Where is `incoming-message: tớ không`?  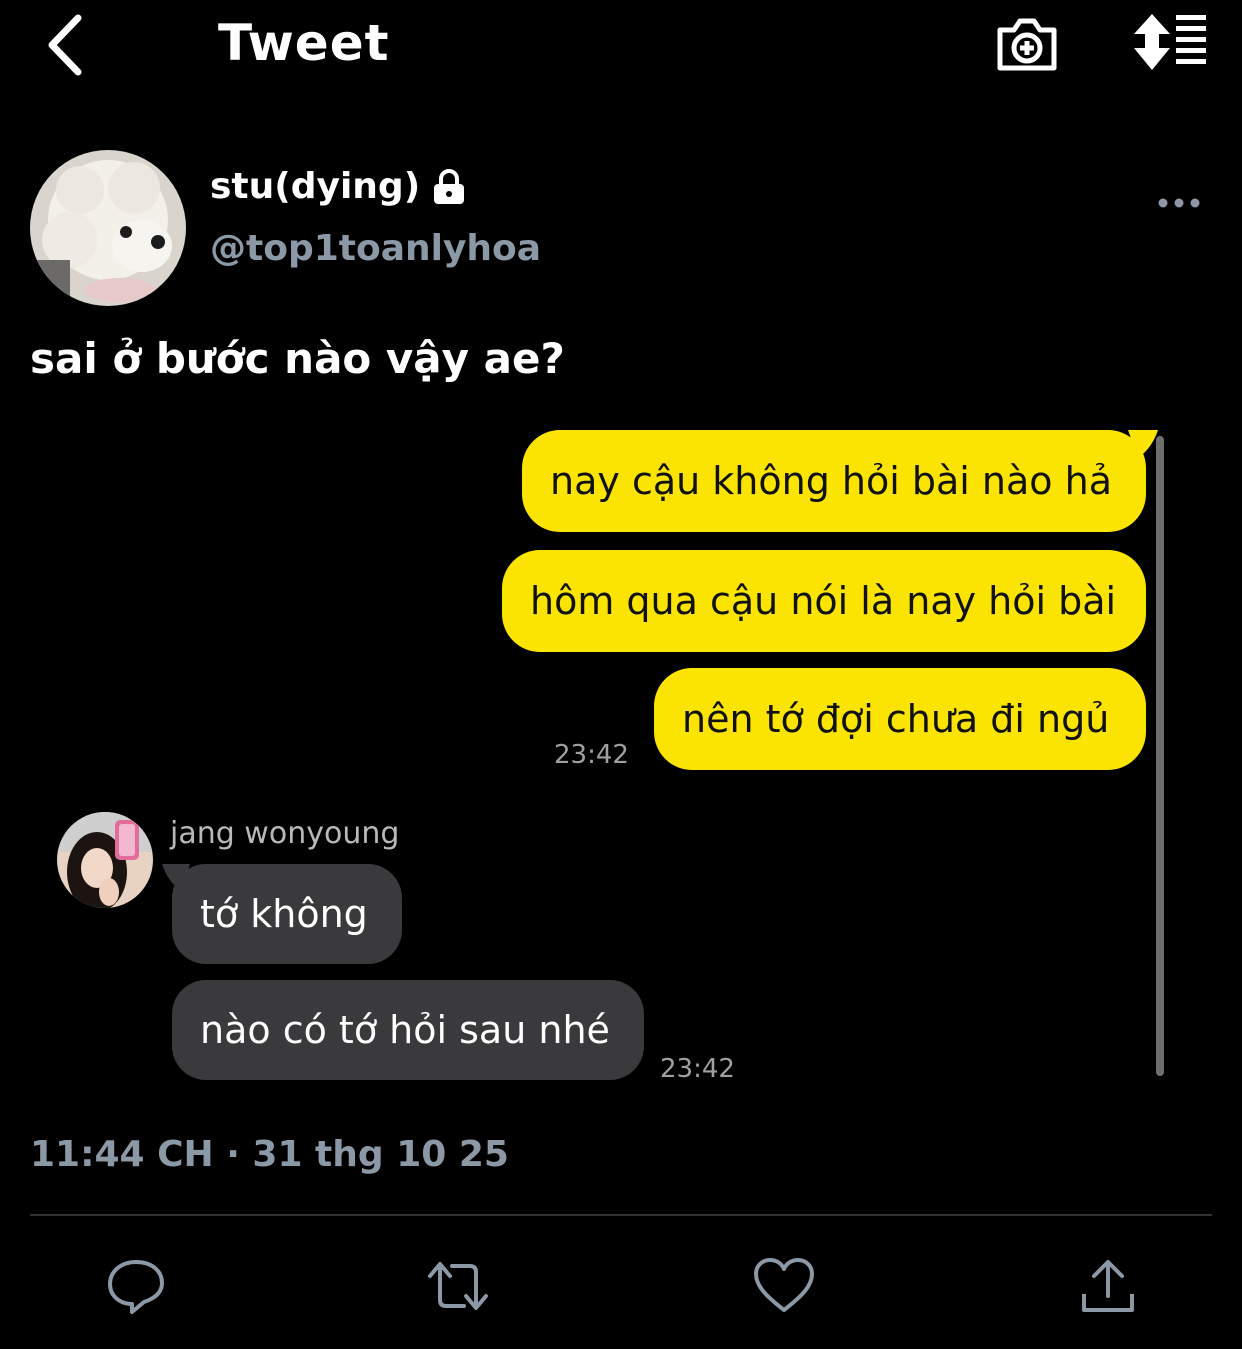
incoming-message: tớ không is located at coordinates (287, 914).